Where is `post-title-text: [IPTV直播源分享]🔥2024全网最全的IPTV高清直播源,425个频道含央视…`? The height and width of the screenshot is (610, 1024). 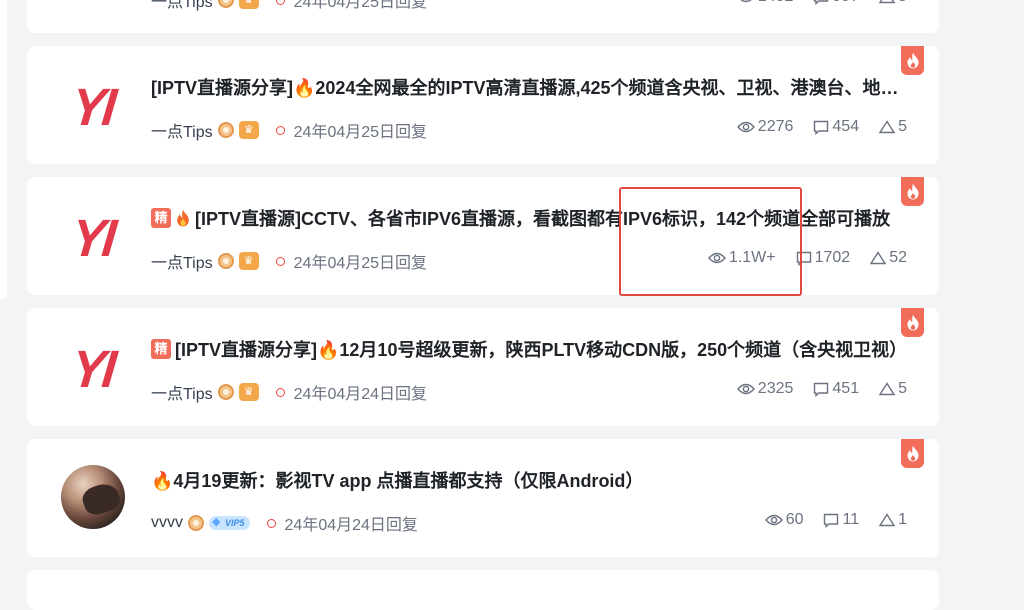
post-title-text: [IPTV直播源分享]🔥2024全网最全的IPTV高清直播源,425个频道含央视… is located at coordinates (531, 87).